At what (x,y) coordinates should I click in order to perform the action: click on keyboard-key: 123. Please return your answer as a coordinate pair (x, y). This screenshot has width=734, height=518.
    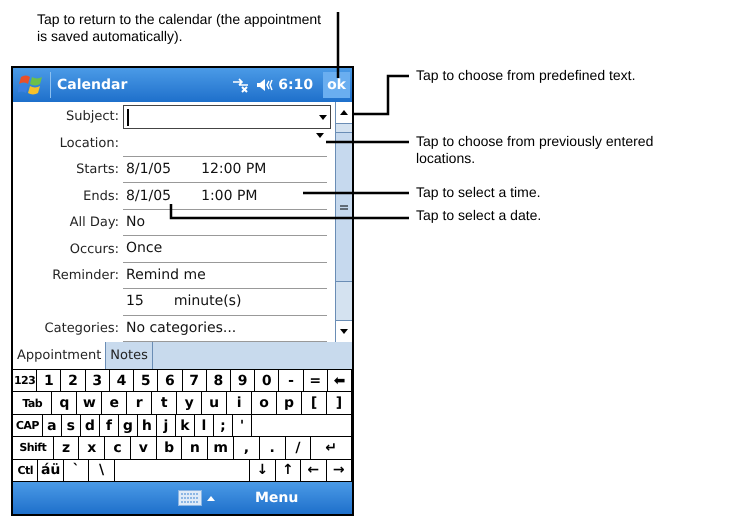
    Looking at the image, I should click on (25, 381).